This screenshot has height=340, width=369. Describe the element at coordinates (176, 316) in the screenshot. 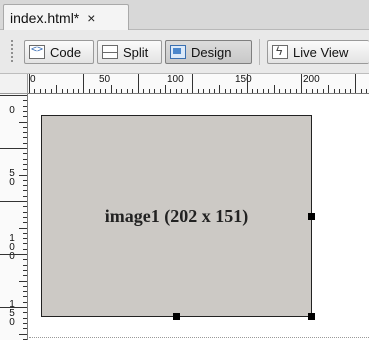

I see `resize-handle-bottom` at that location.